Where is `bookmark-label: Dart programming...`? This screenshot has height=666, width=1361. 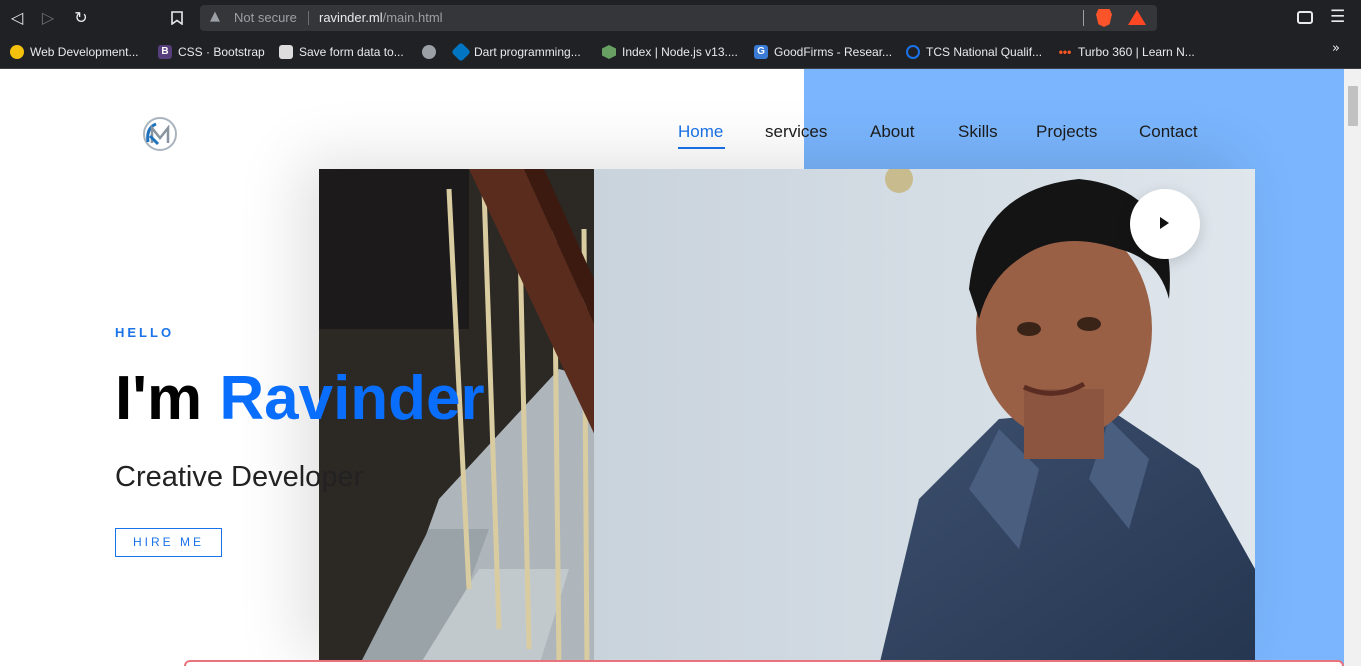
bookmark-label: Dart programming... is located at coordinates (527, 52).